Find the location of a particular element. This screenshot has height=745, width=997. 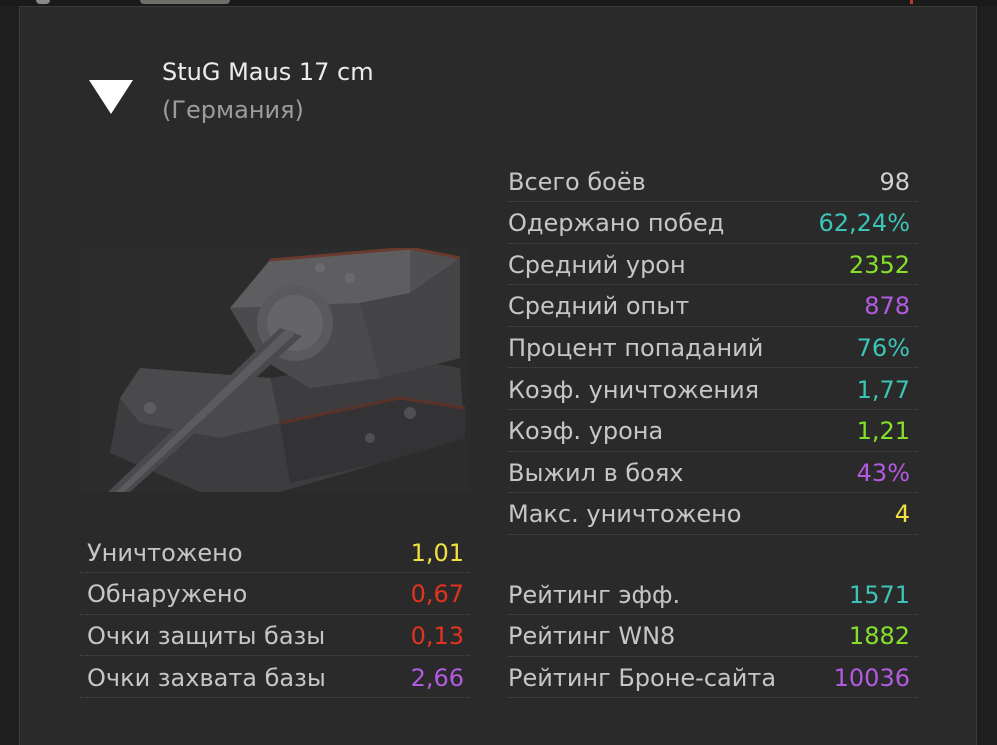

stat-row: Процент попаданий 76% is located at coordinates (713, 348).